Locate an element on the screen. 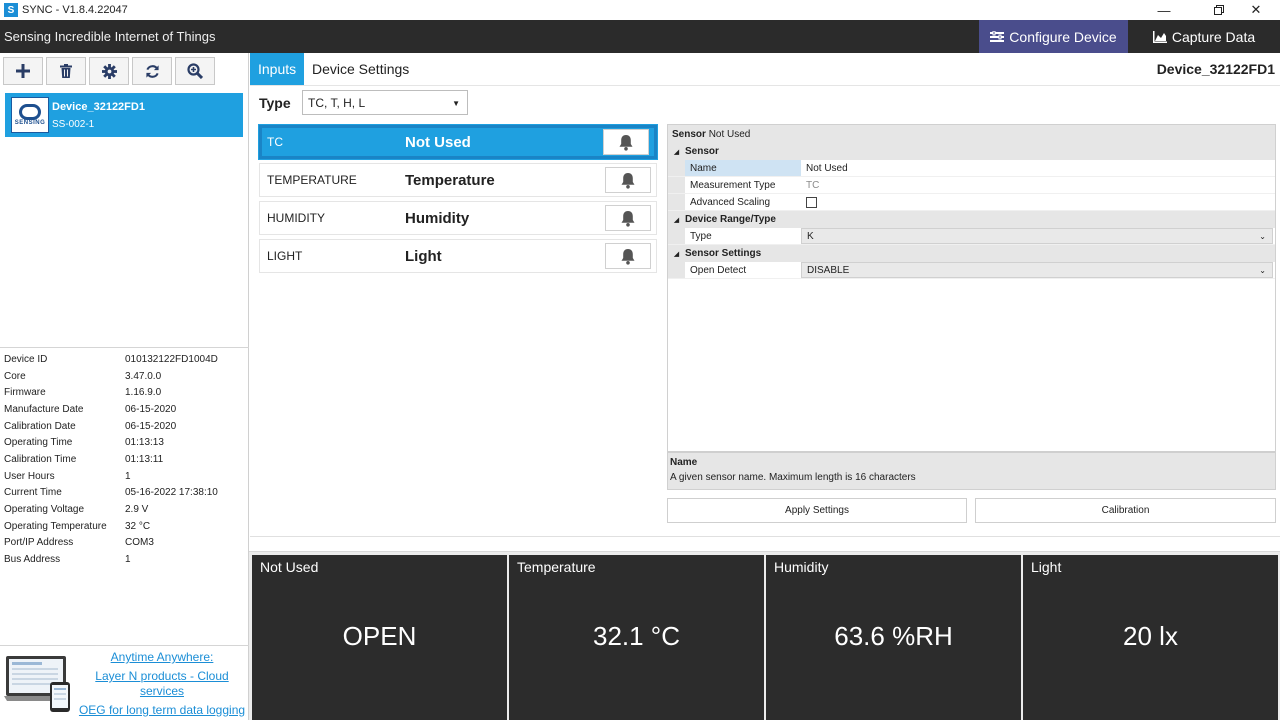 The width and height of the screenshot is (1280, 720). devices-illustration is located at coordinates (37, 684).